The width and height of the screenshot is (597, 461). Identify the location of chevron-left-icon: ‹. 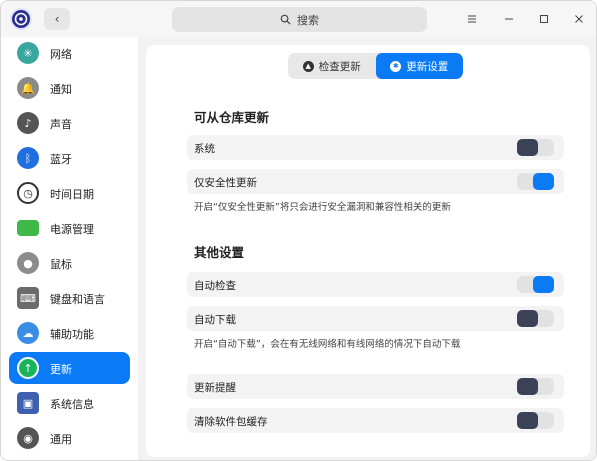
(57, 19).